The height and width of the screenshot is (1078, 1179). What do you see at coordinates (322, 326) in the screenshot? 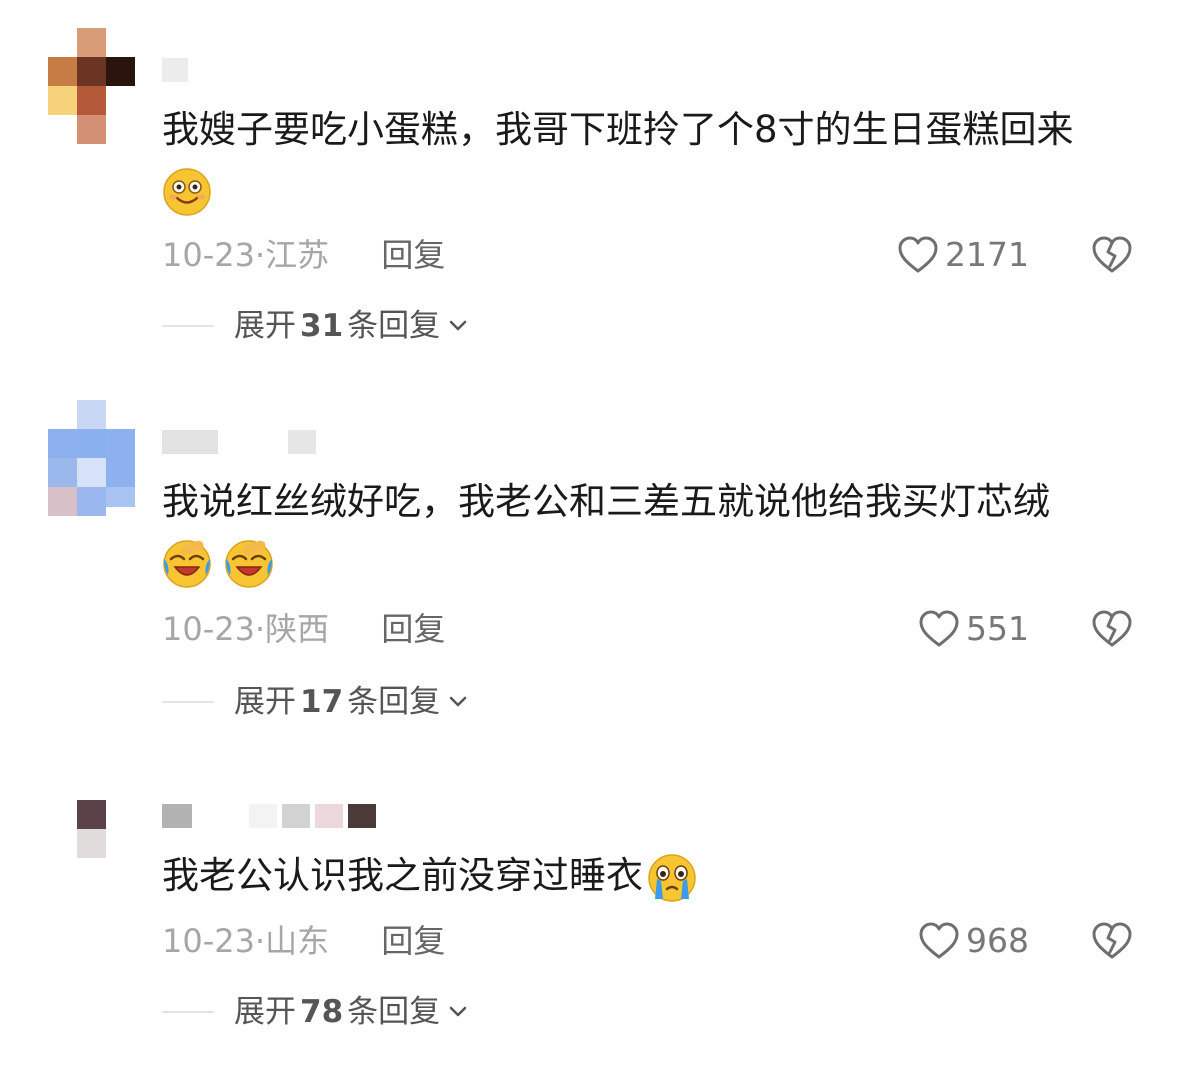
I see `expand-count: 31` at bounding box center [322, 326].